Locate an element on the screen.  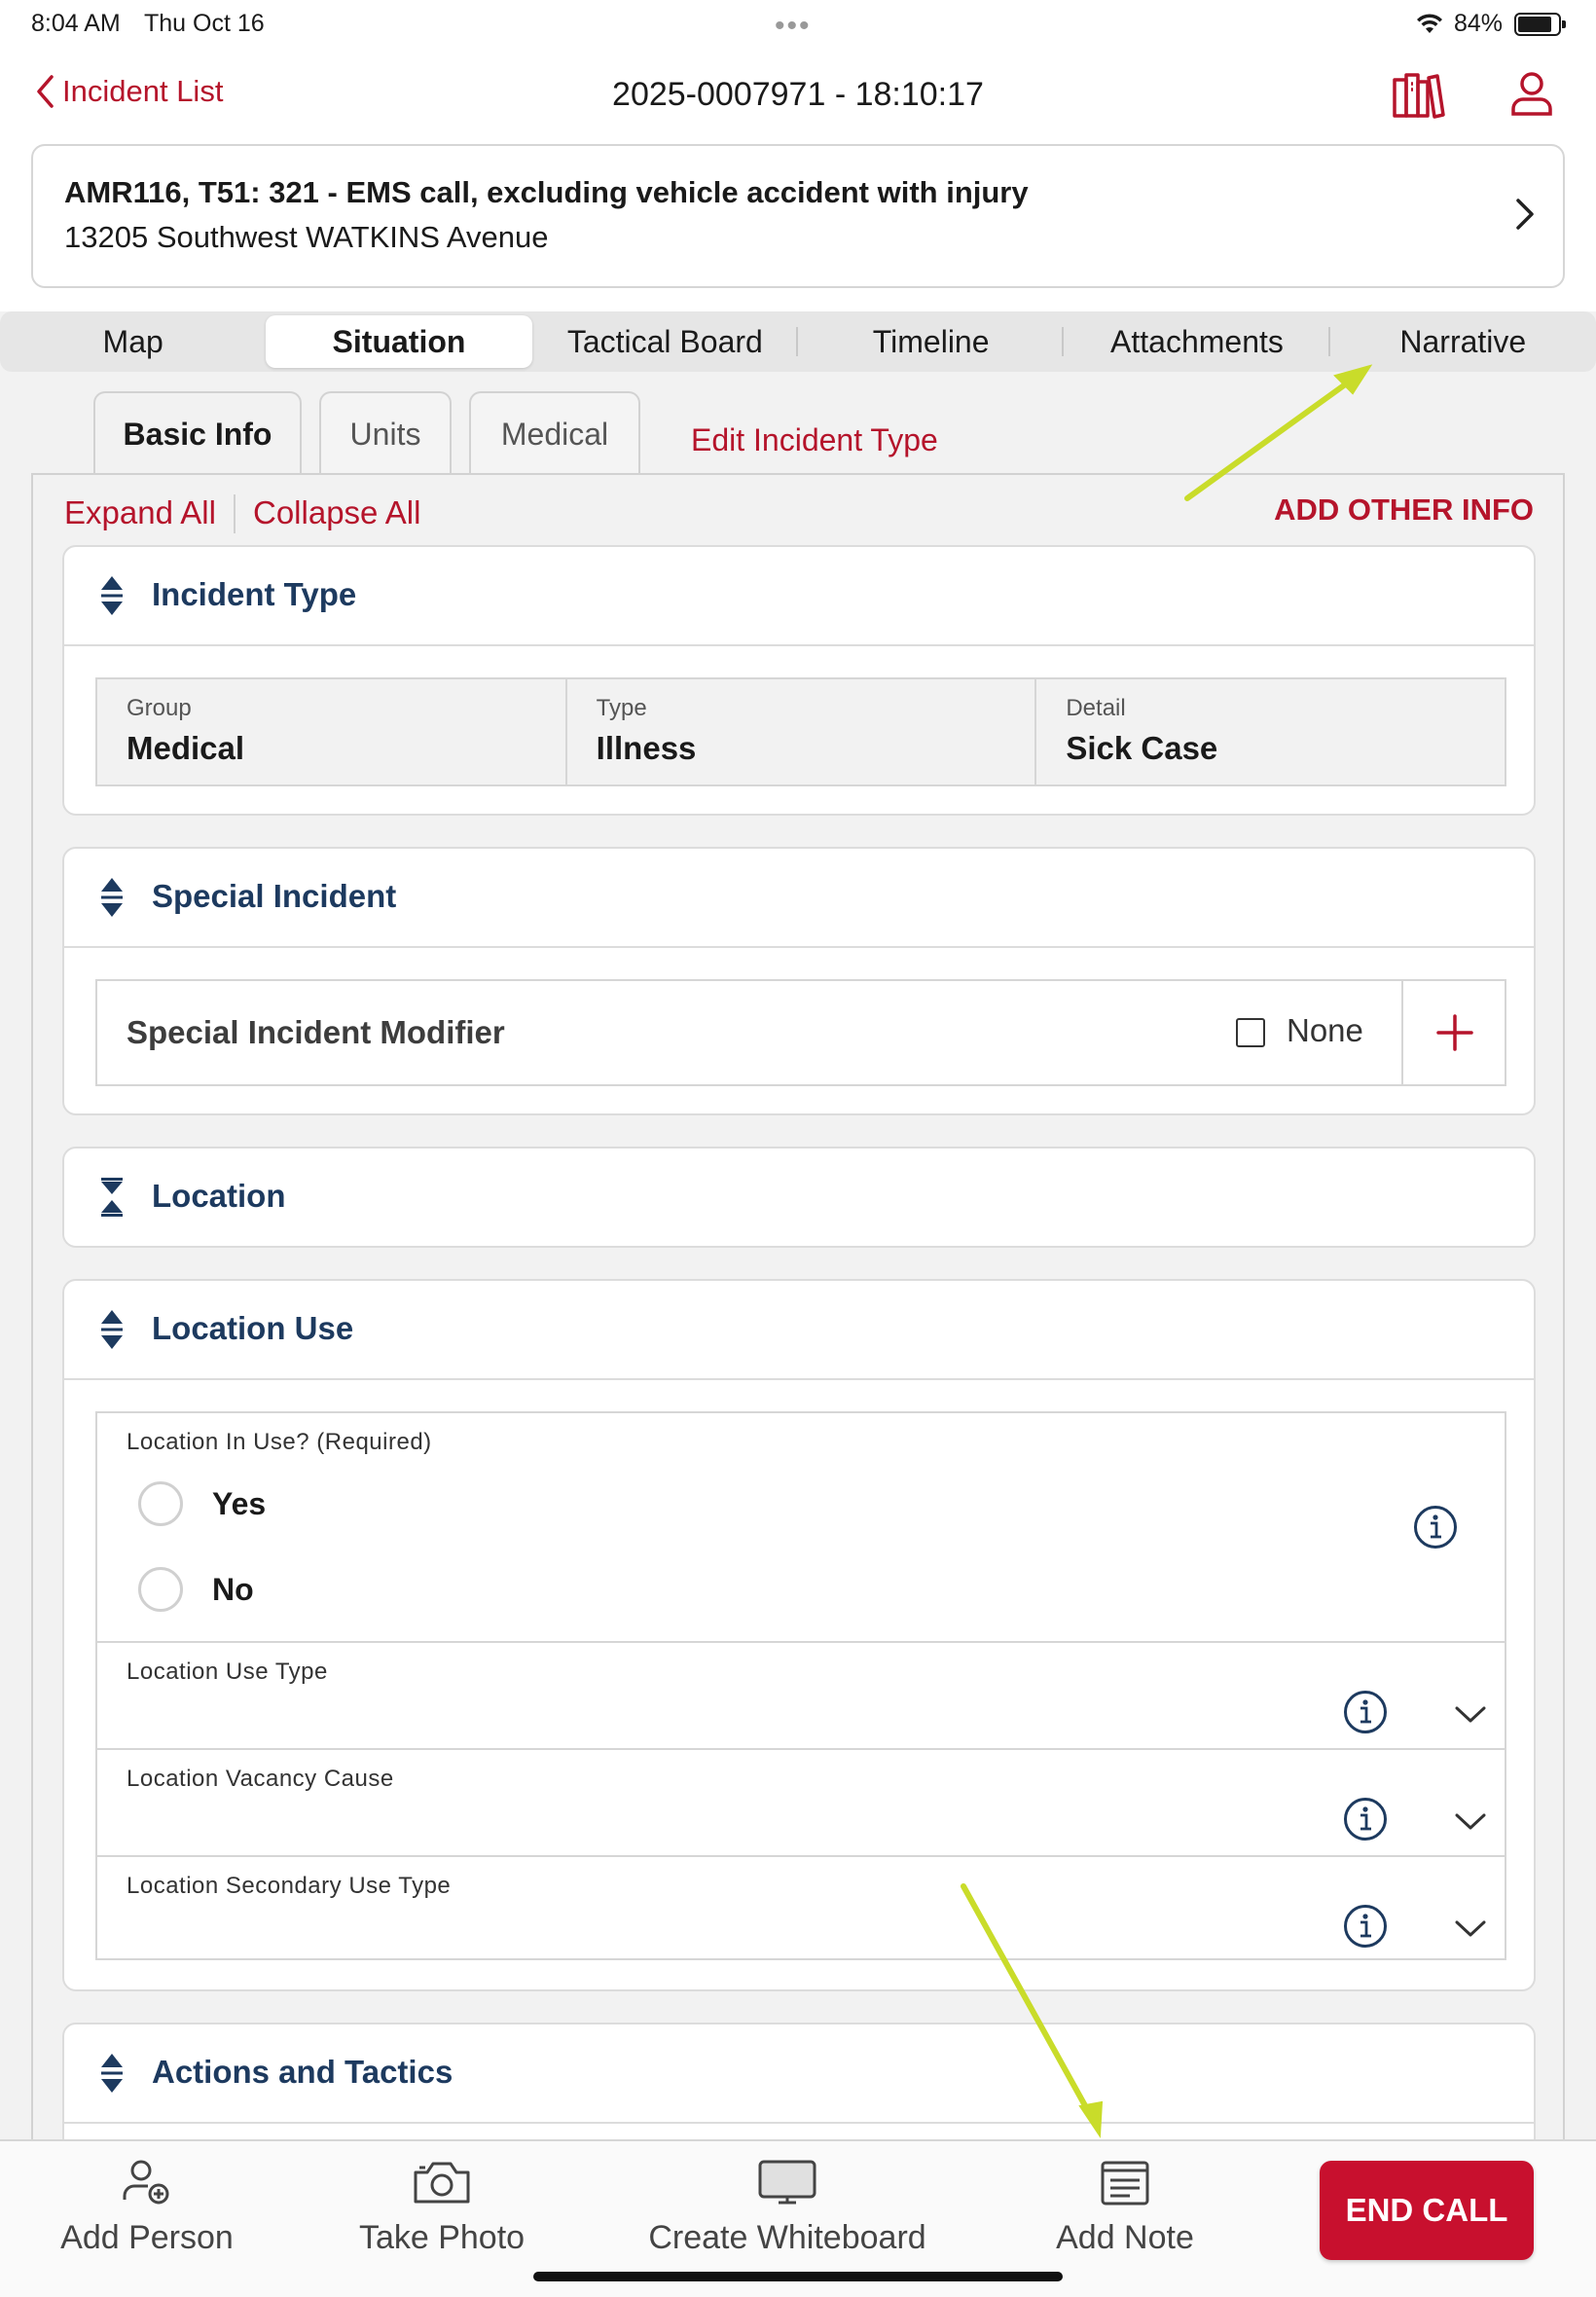
subtab-label: Basic Info is located at coordinates (197, 434).